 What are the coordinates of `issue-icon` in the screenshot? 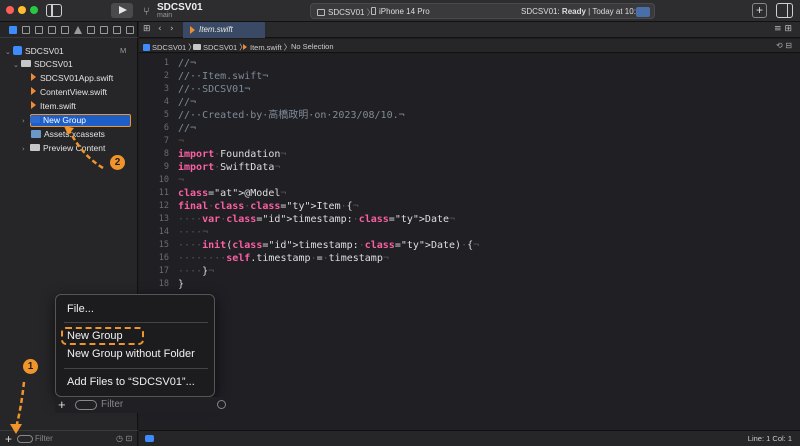 It's located at (643, 12).